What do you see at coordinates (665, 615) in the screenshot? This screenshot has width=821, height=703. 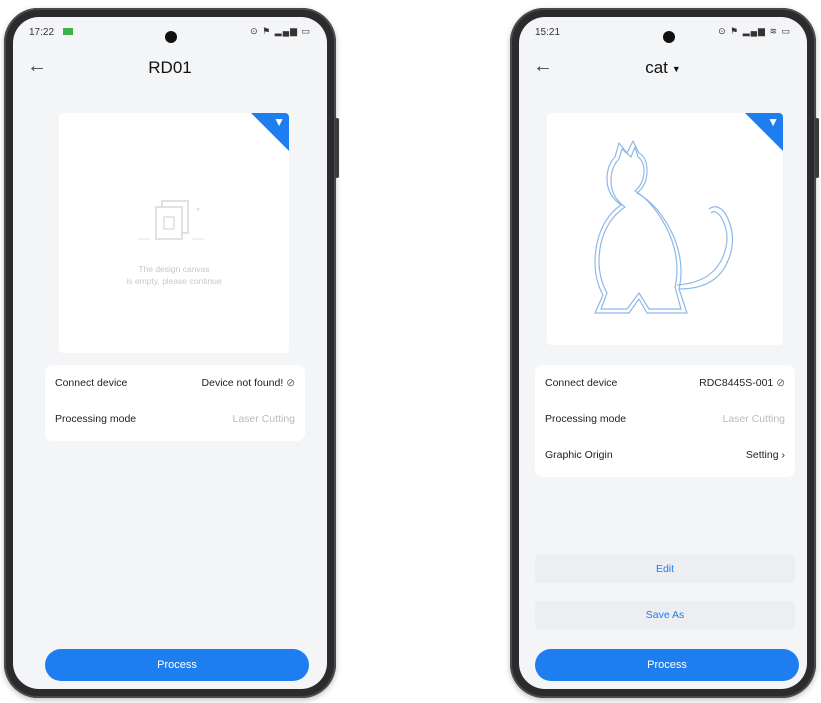 I see `save-as-button: Save As` at bounding box center [665, 615].